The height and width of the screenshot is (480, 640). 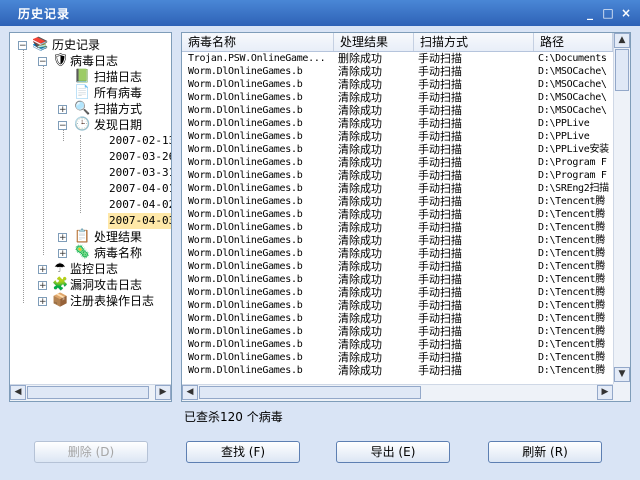 I want to click on table-row: Worm.DlOnlineGames.b 清除成功 手动扫描 D:\SREng2扫描, so click(x=397, y=188).